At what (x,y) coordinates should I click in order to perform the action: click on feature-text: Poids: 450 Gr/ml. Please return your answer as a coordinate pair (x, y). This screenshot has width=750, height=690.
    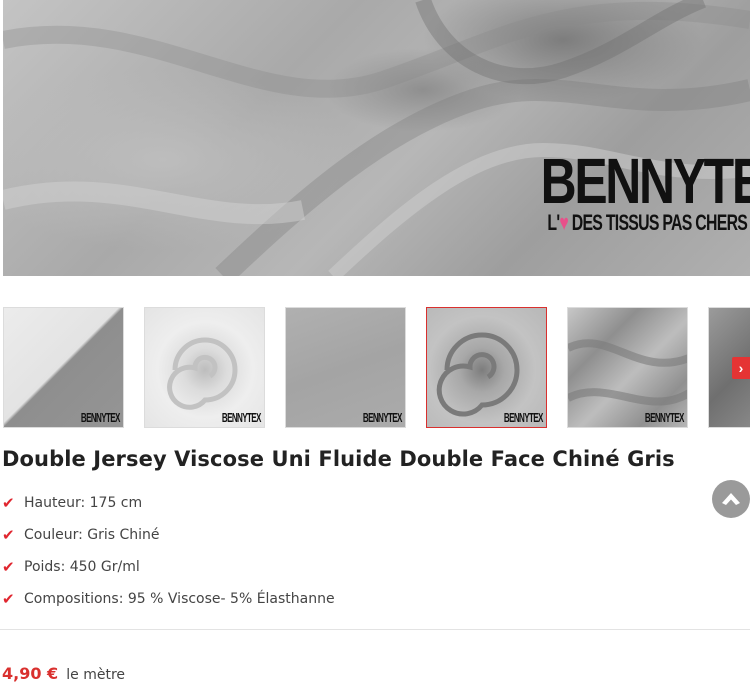
    Looking at the image, I should click on (82, 567).